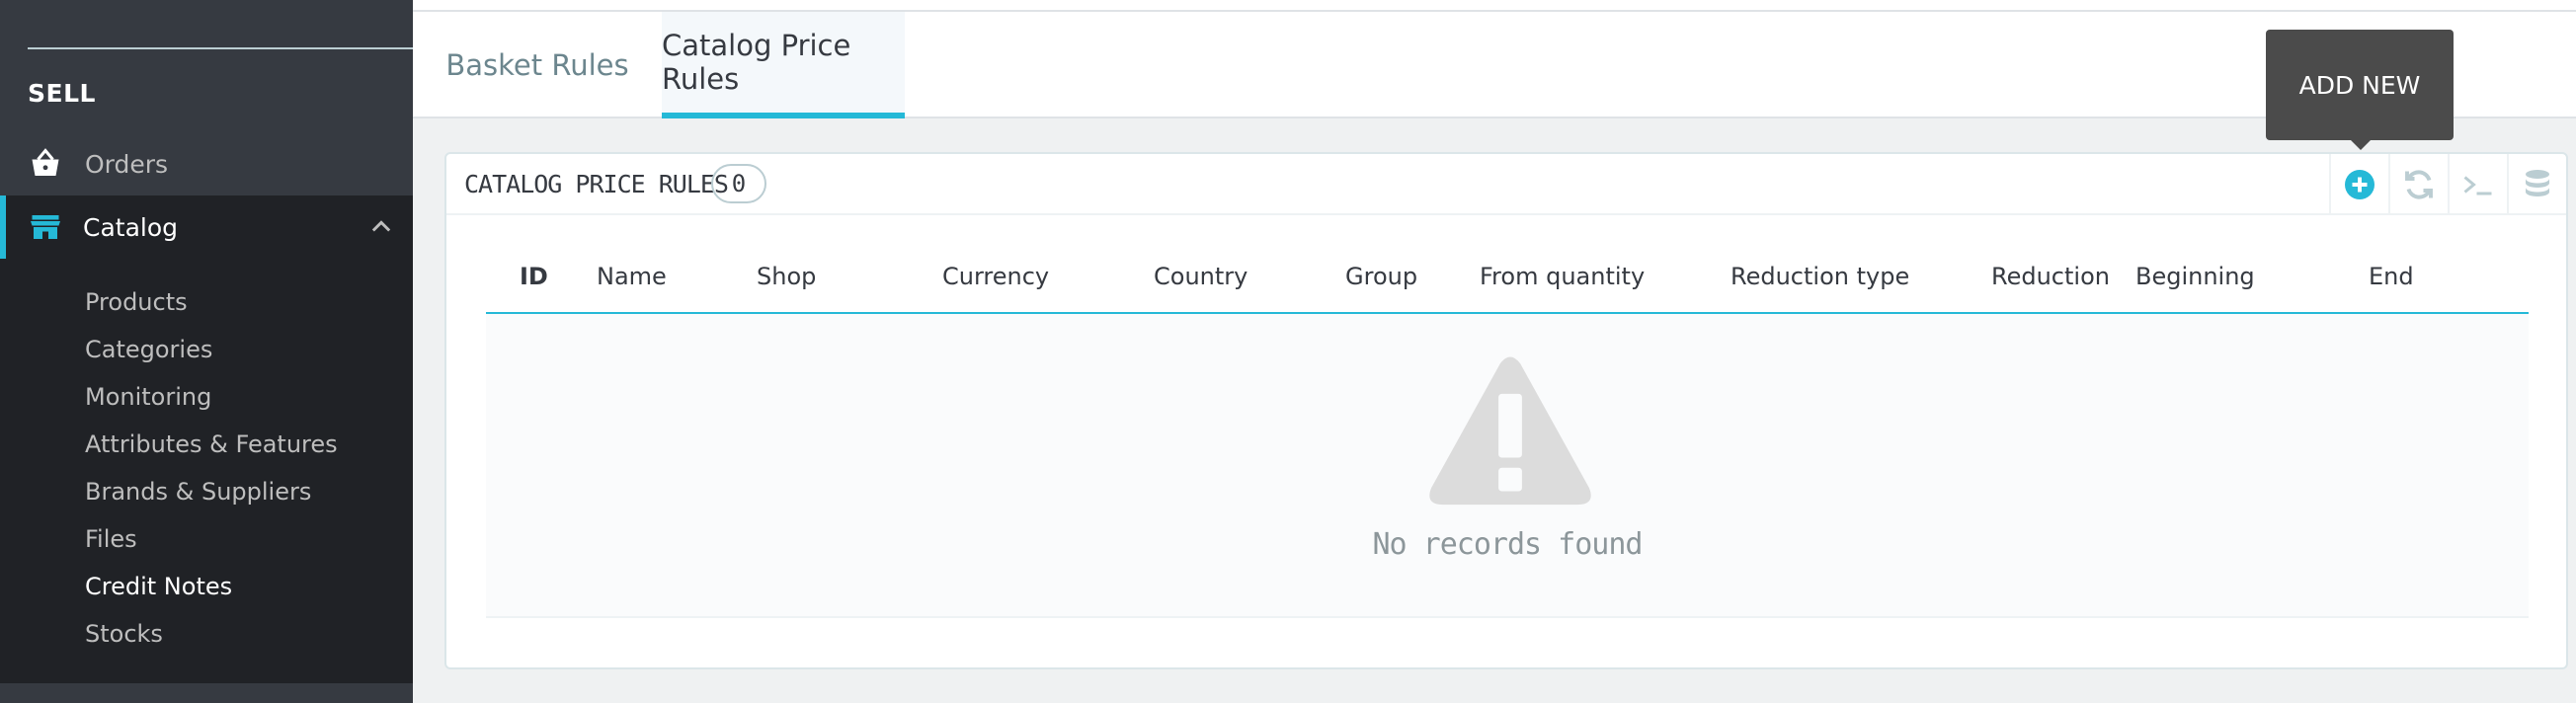 Image resolution: width=2576 pixels, height=703 pixels. I want to click on column-header-reduction-type: Reduction type, so click(1820, 276).